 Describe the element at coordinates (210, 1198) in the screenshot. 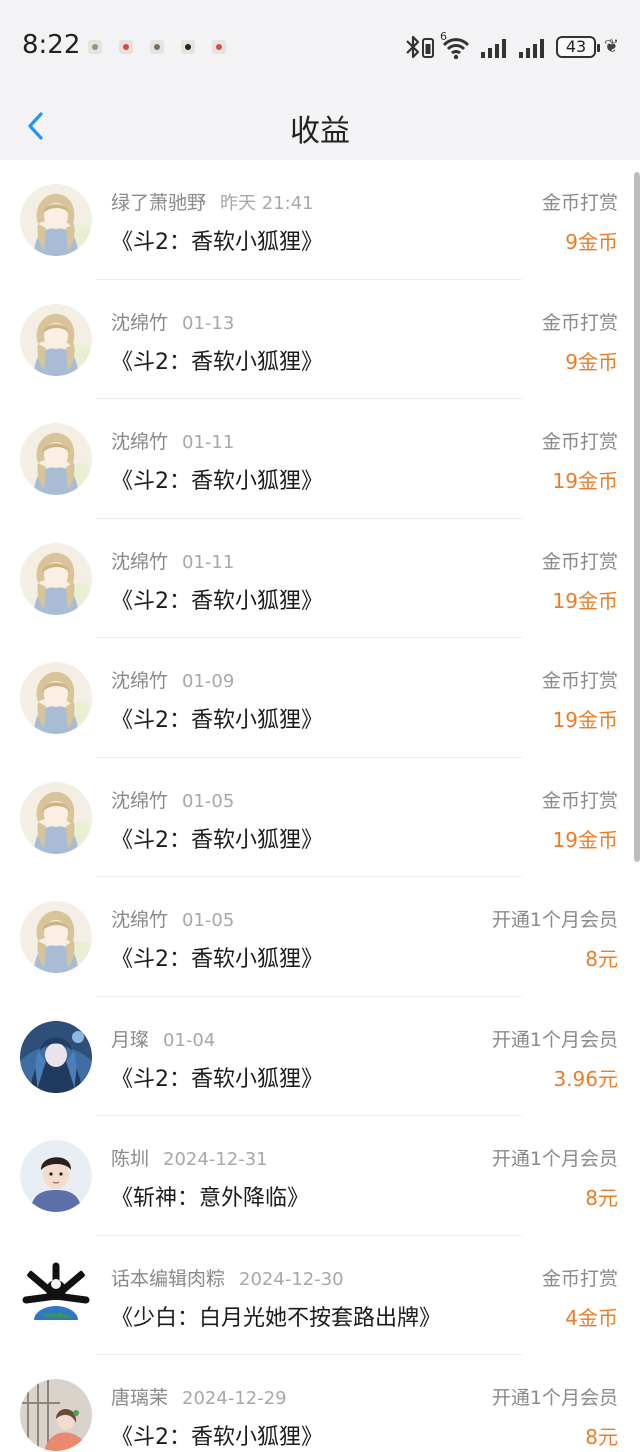

I see `book-title: 《斩神：意外降临》` at that location.